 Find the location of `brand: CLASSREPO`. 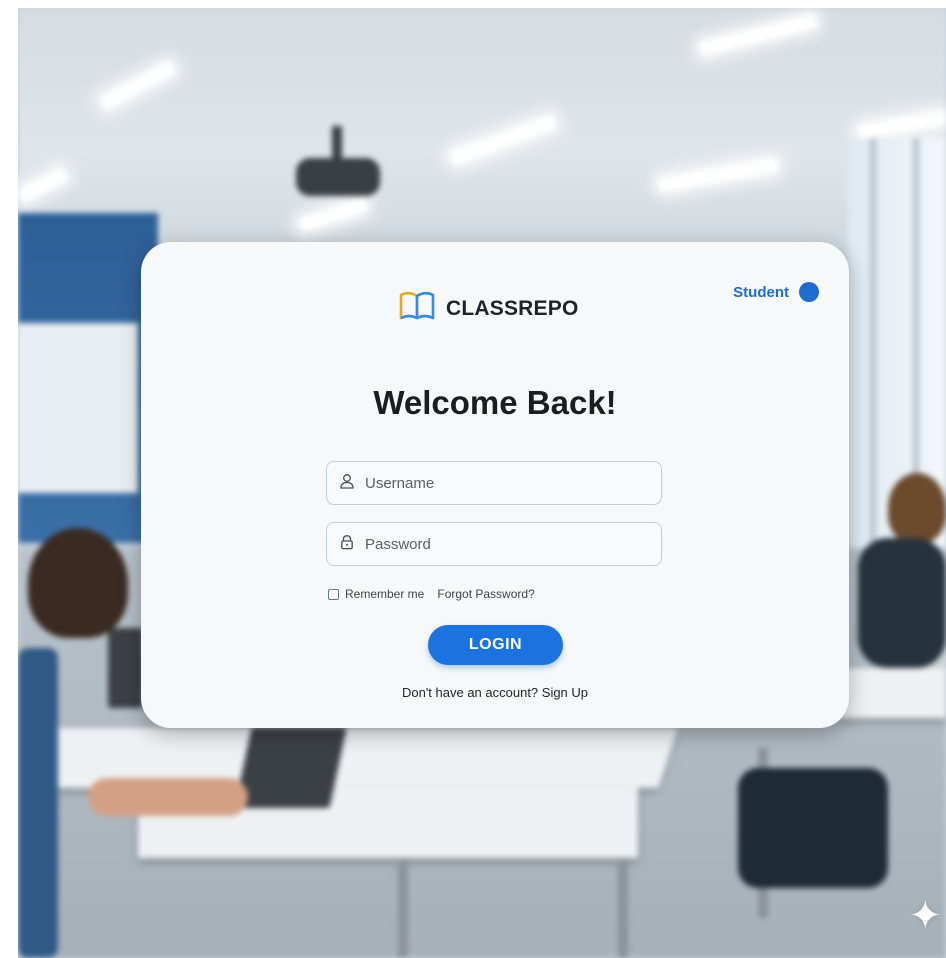

brand: CLASSREPO is located at coordinates (488, 308).